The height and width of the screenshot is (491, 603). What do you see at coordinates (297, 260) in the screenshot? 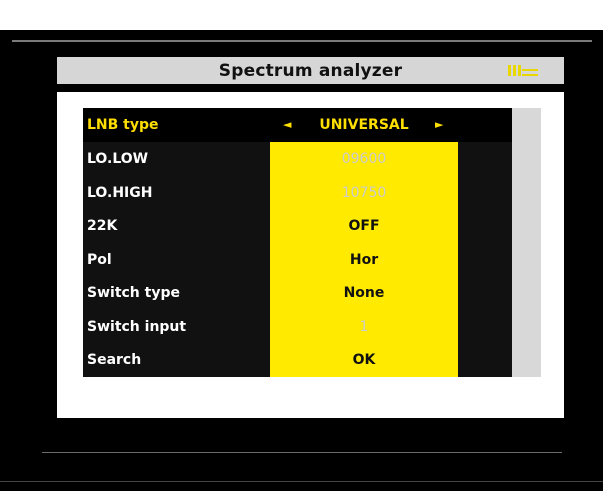
I see `menu-row-pol: Pol Hor` at bounding box center [297, 260].